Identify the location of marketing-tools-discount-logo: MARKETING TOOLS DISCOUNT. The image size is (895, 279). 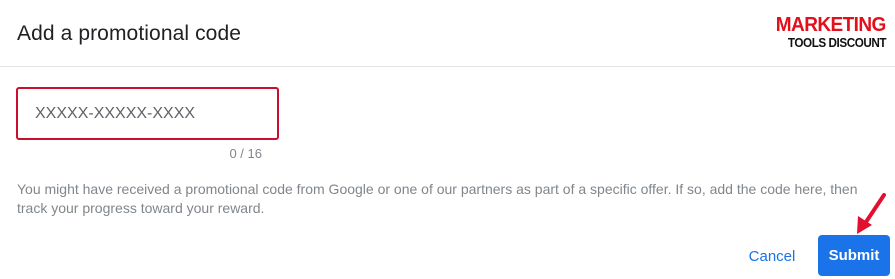
(827, 34).